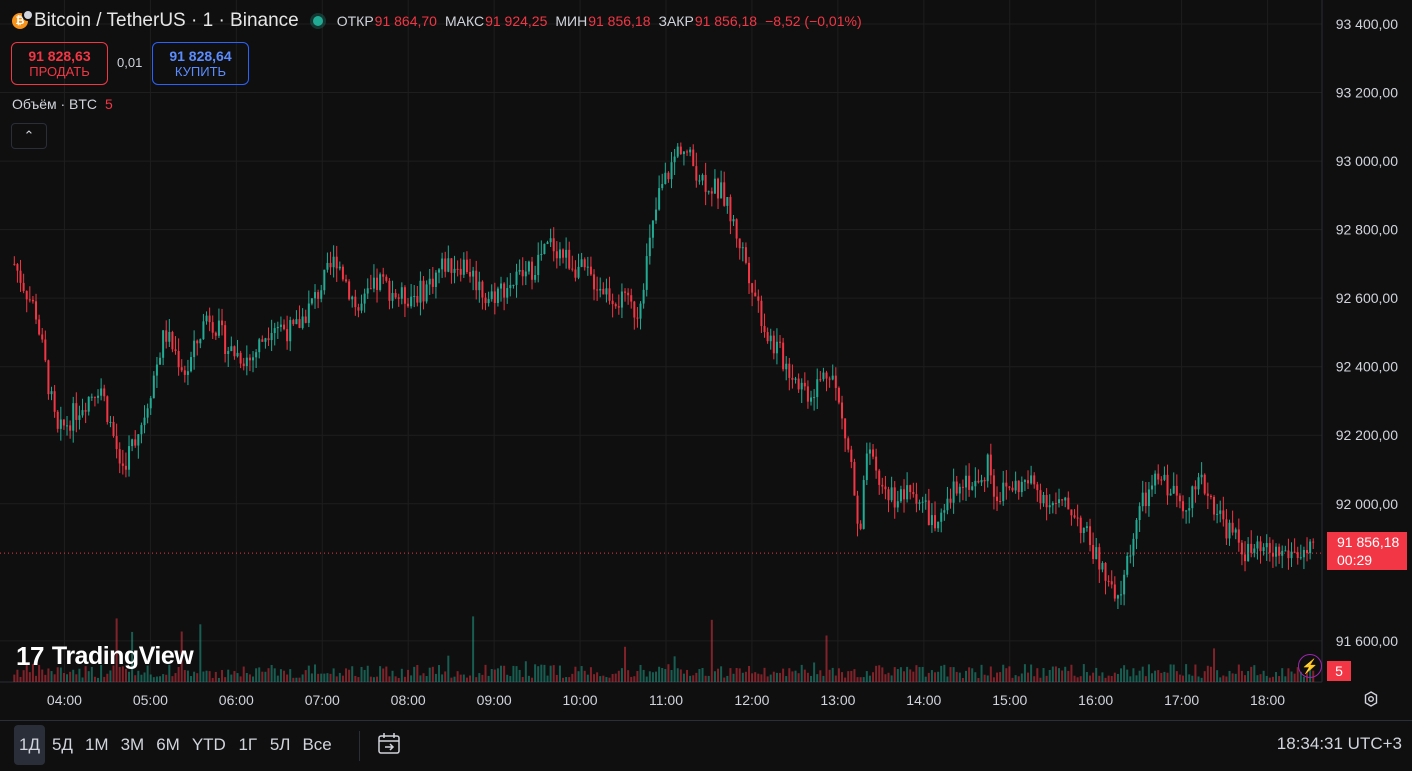  Describe the element at coordinates (130, 62) in the screenshot. I see `spread-value: 0,01` at that location.